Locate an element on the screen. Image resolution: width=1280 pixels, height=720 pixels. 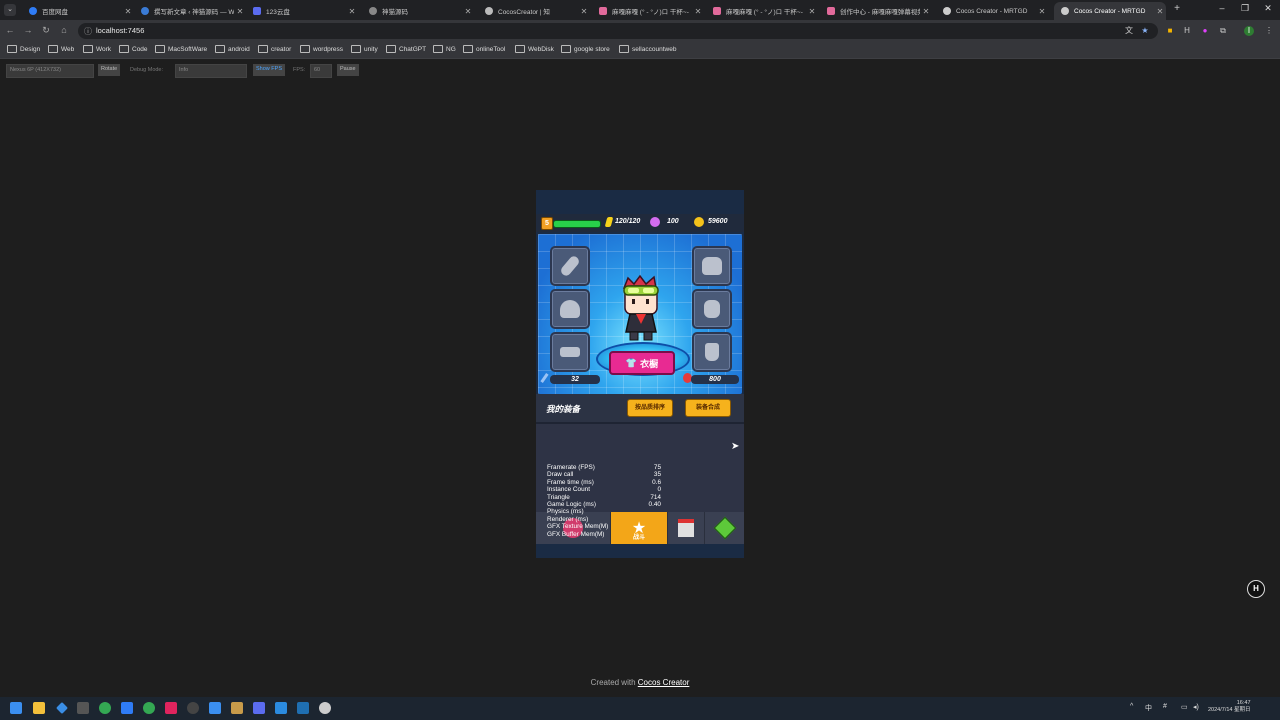
pause-button: Pause is located at coordinates (348, 70).